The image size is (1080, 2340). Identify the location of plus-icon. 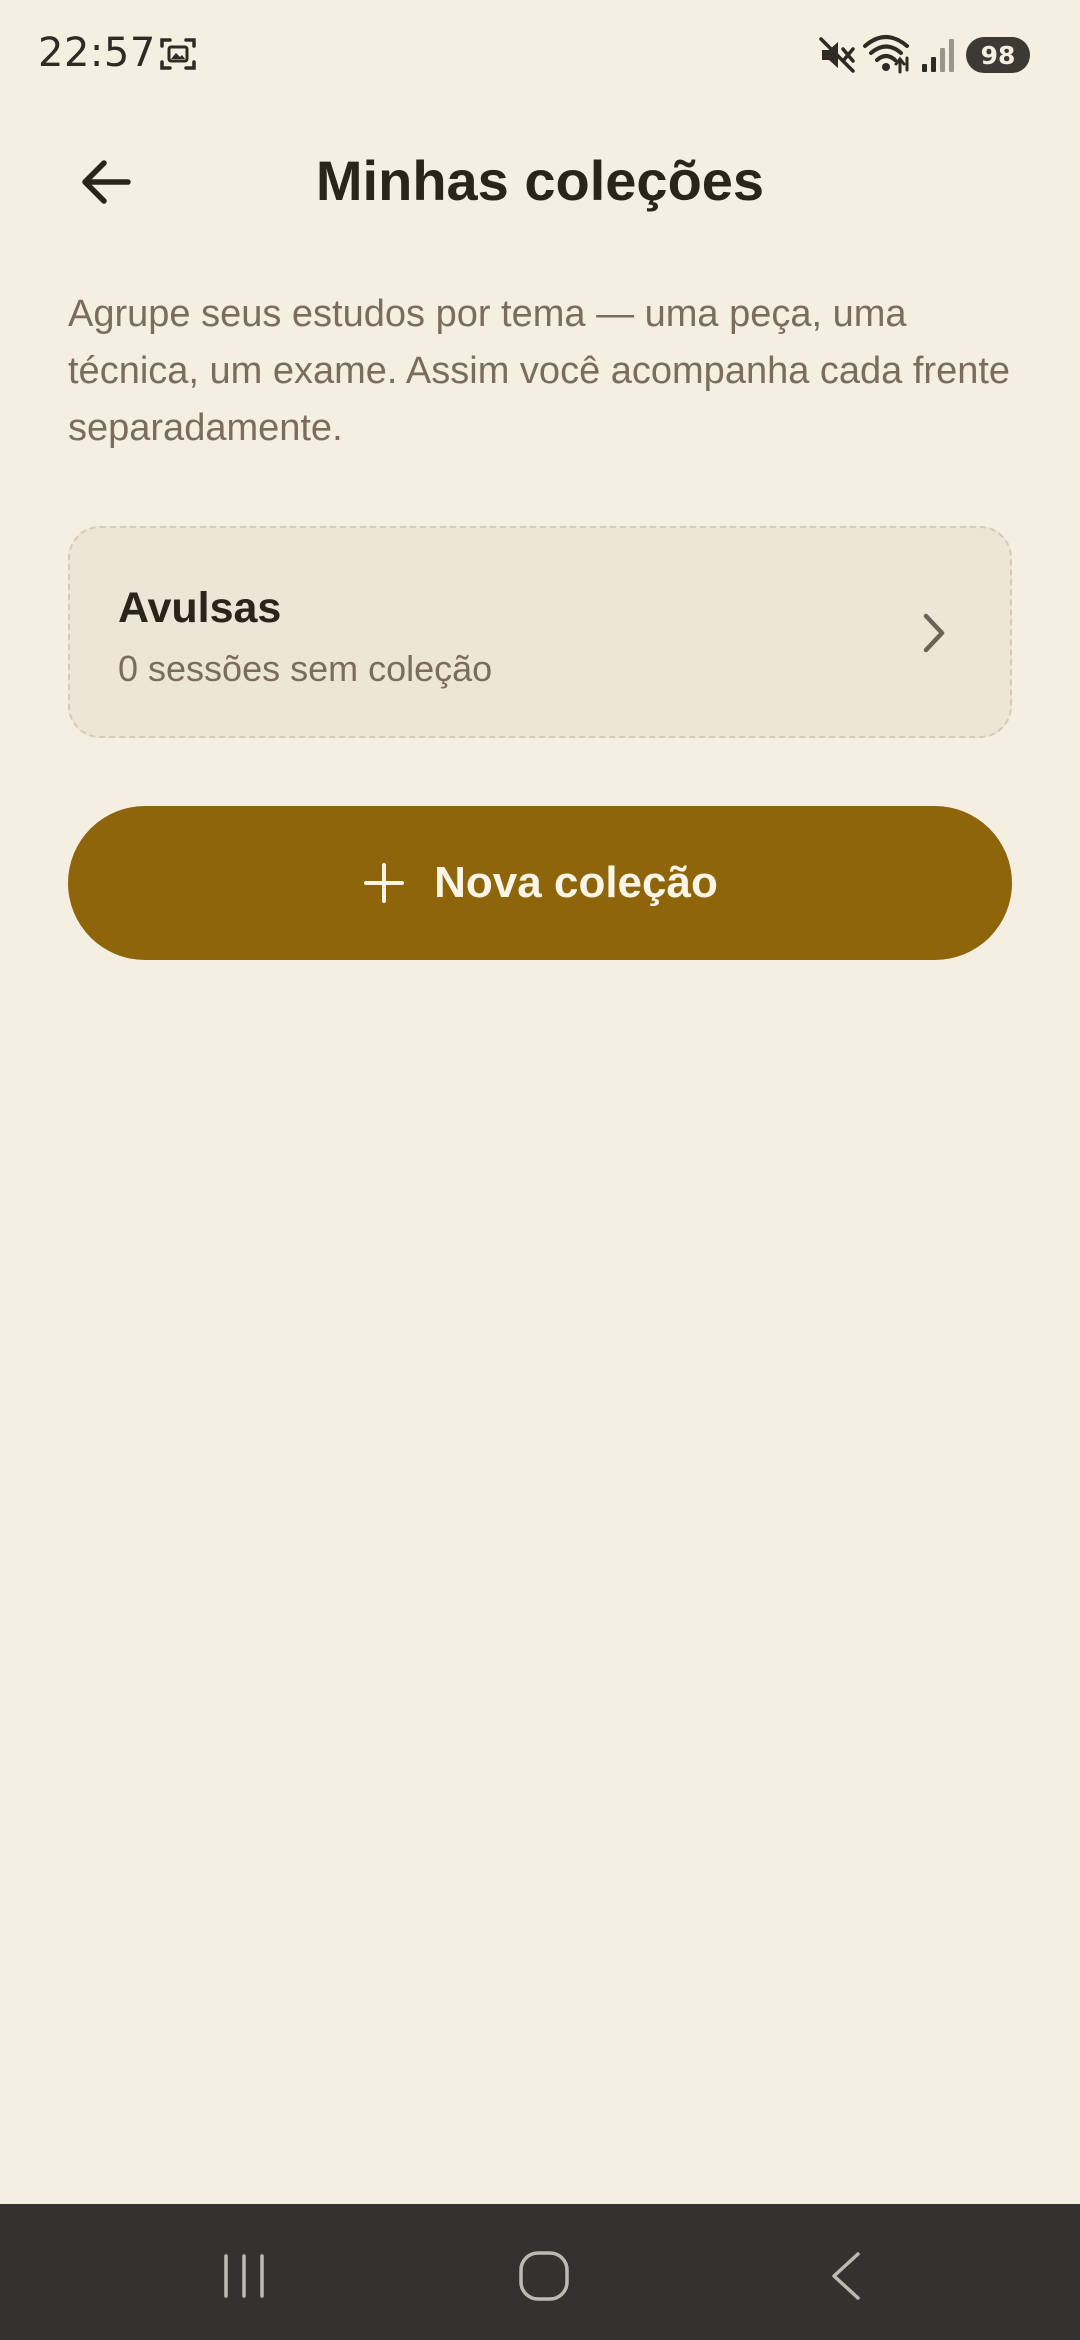
(384, 883).